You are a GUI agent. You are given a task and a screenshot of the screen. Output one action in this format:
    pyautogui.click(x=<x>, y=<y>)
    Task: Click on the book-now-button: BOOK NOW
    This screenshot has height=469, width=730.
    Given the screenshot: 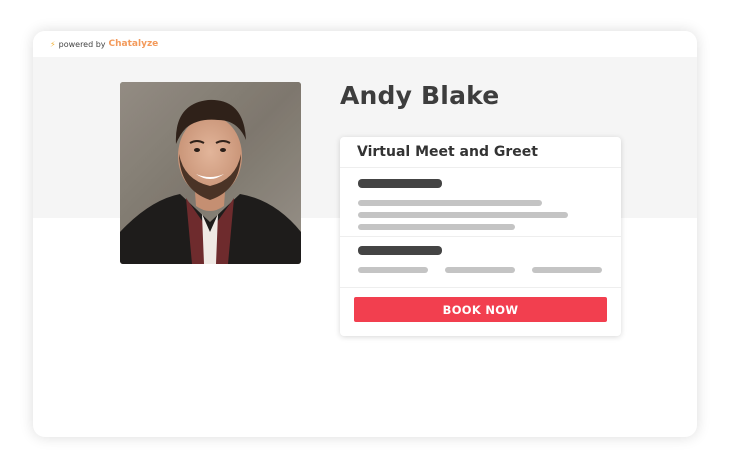 What is the action you would take?
    pyautogui.click(x=480, y=309)
    